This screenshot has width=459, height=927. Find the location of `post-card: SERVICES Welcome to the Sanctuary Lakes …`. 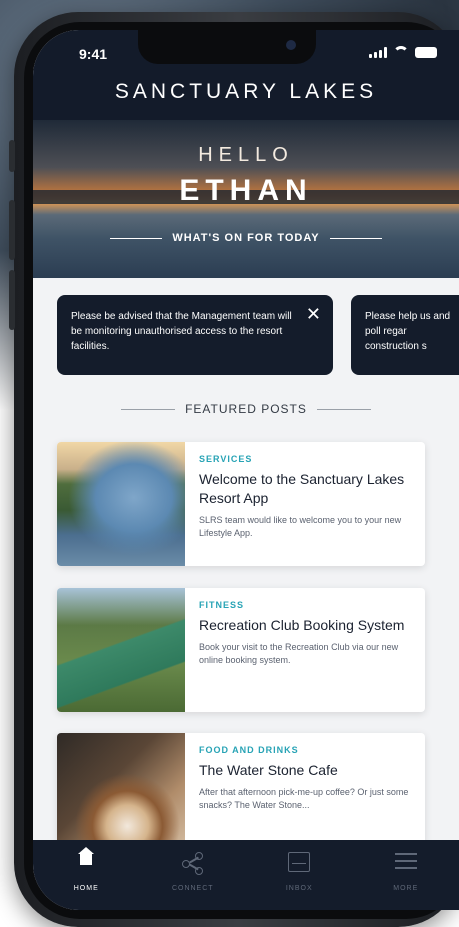

post-card: SERVICES Welcome to the Sanctuary Lakes … is located at coordinates (241, 504).